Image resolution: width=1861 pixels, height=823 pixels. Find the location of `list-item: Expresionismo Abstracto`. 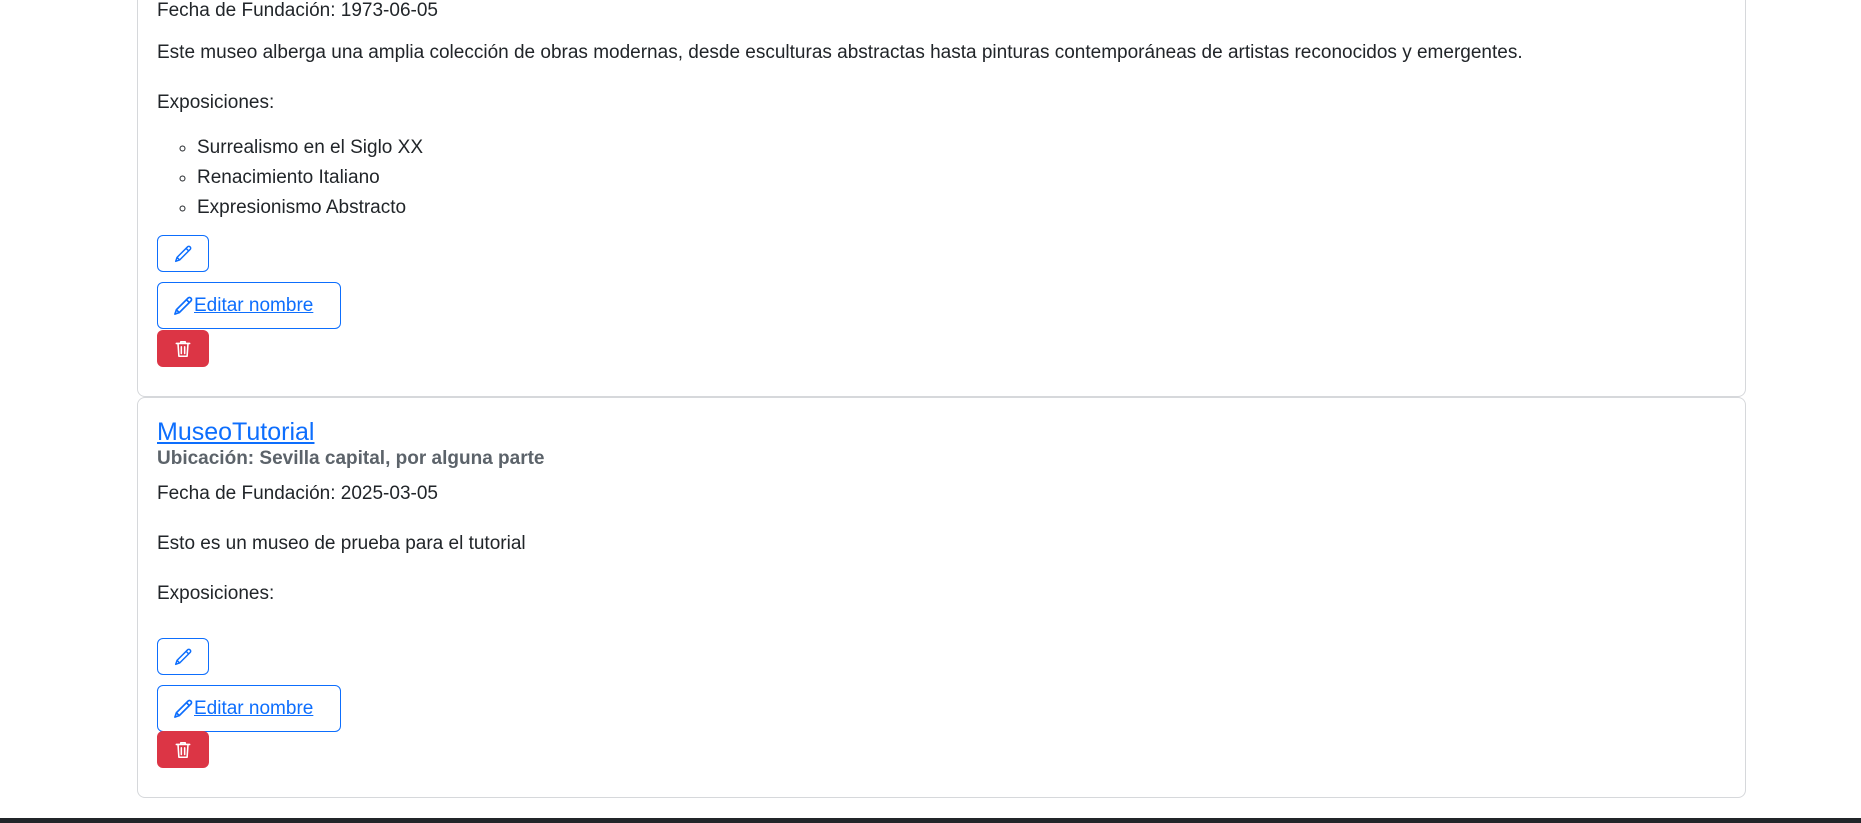

list-item: Expresionismo Abstracto is located at coordinates (310, 208).